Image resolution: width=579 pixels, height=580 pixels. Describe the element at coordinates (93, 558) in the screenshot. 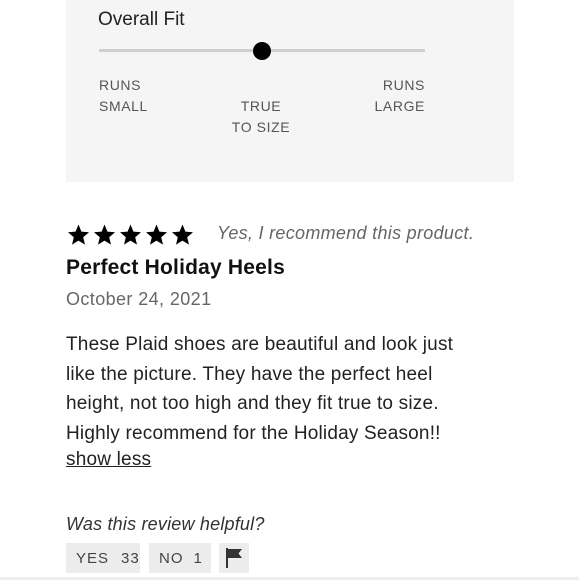

I see `helpful-yes-label: YES` at that location.